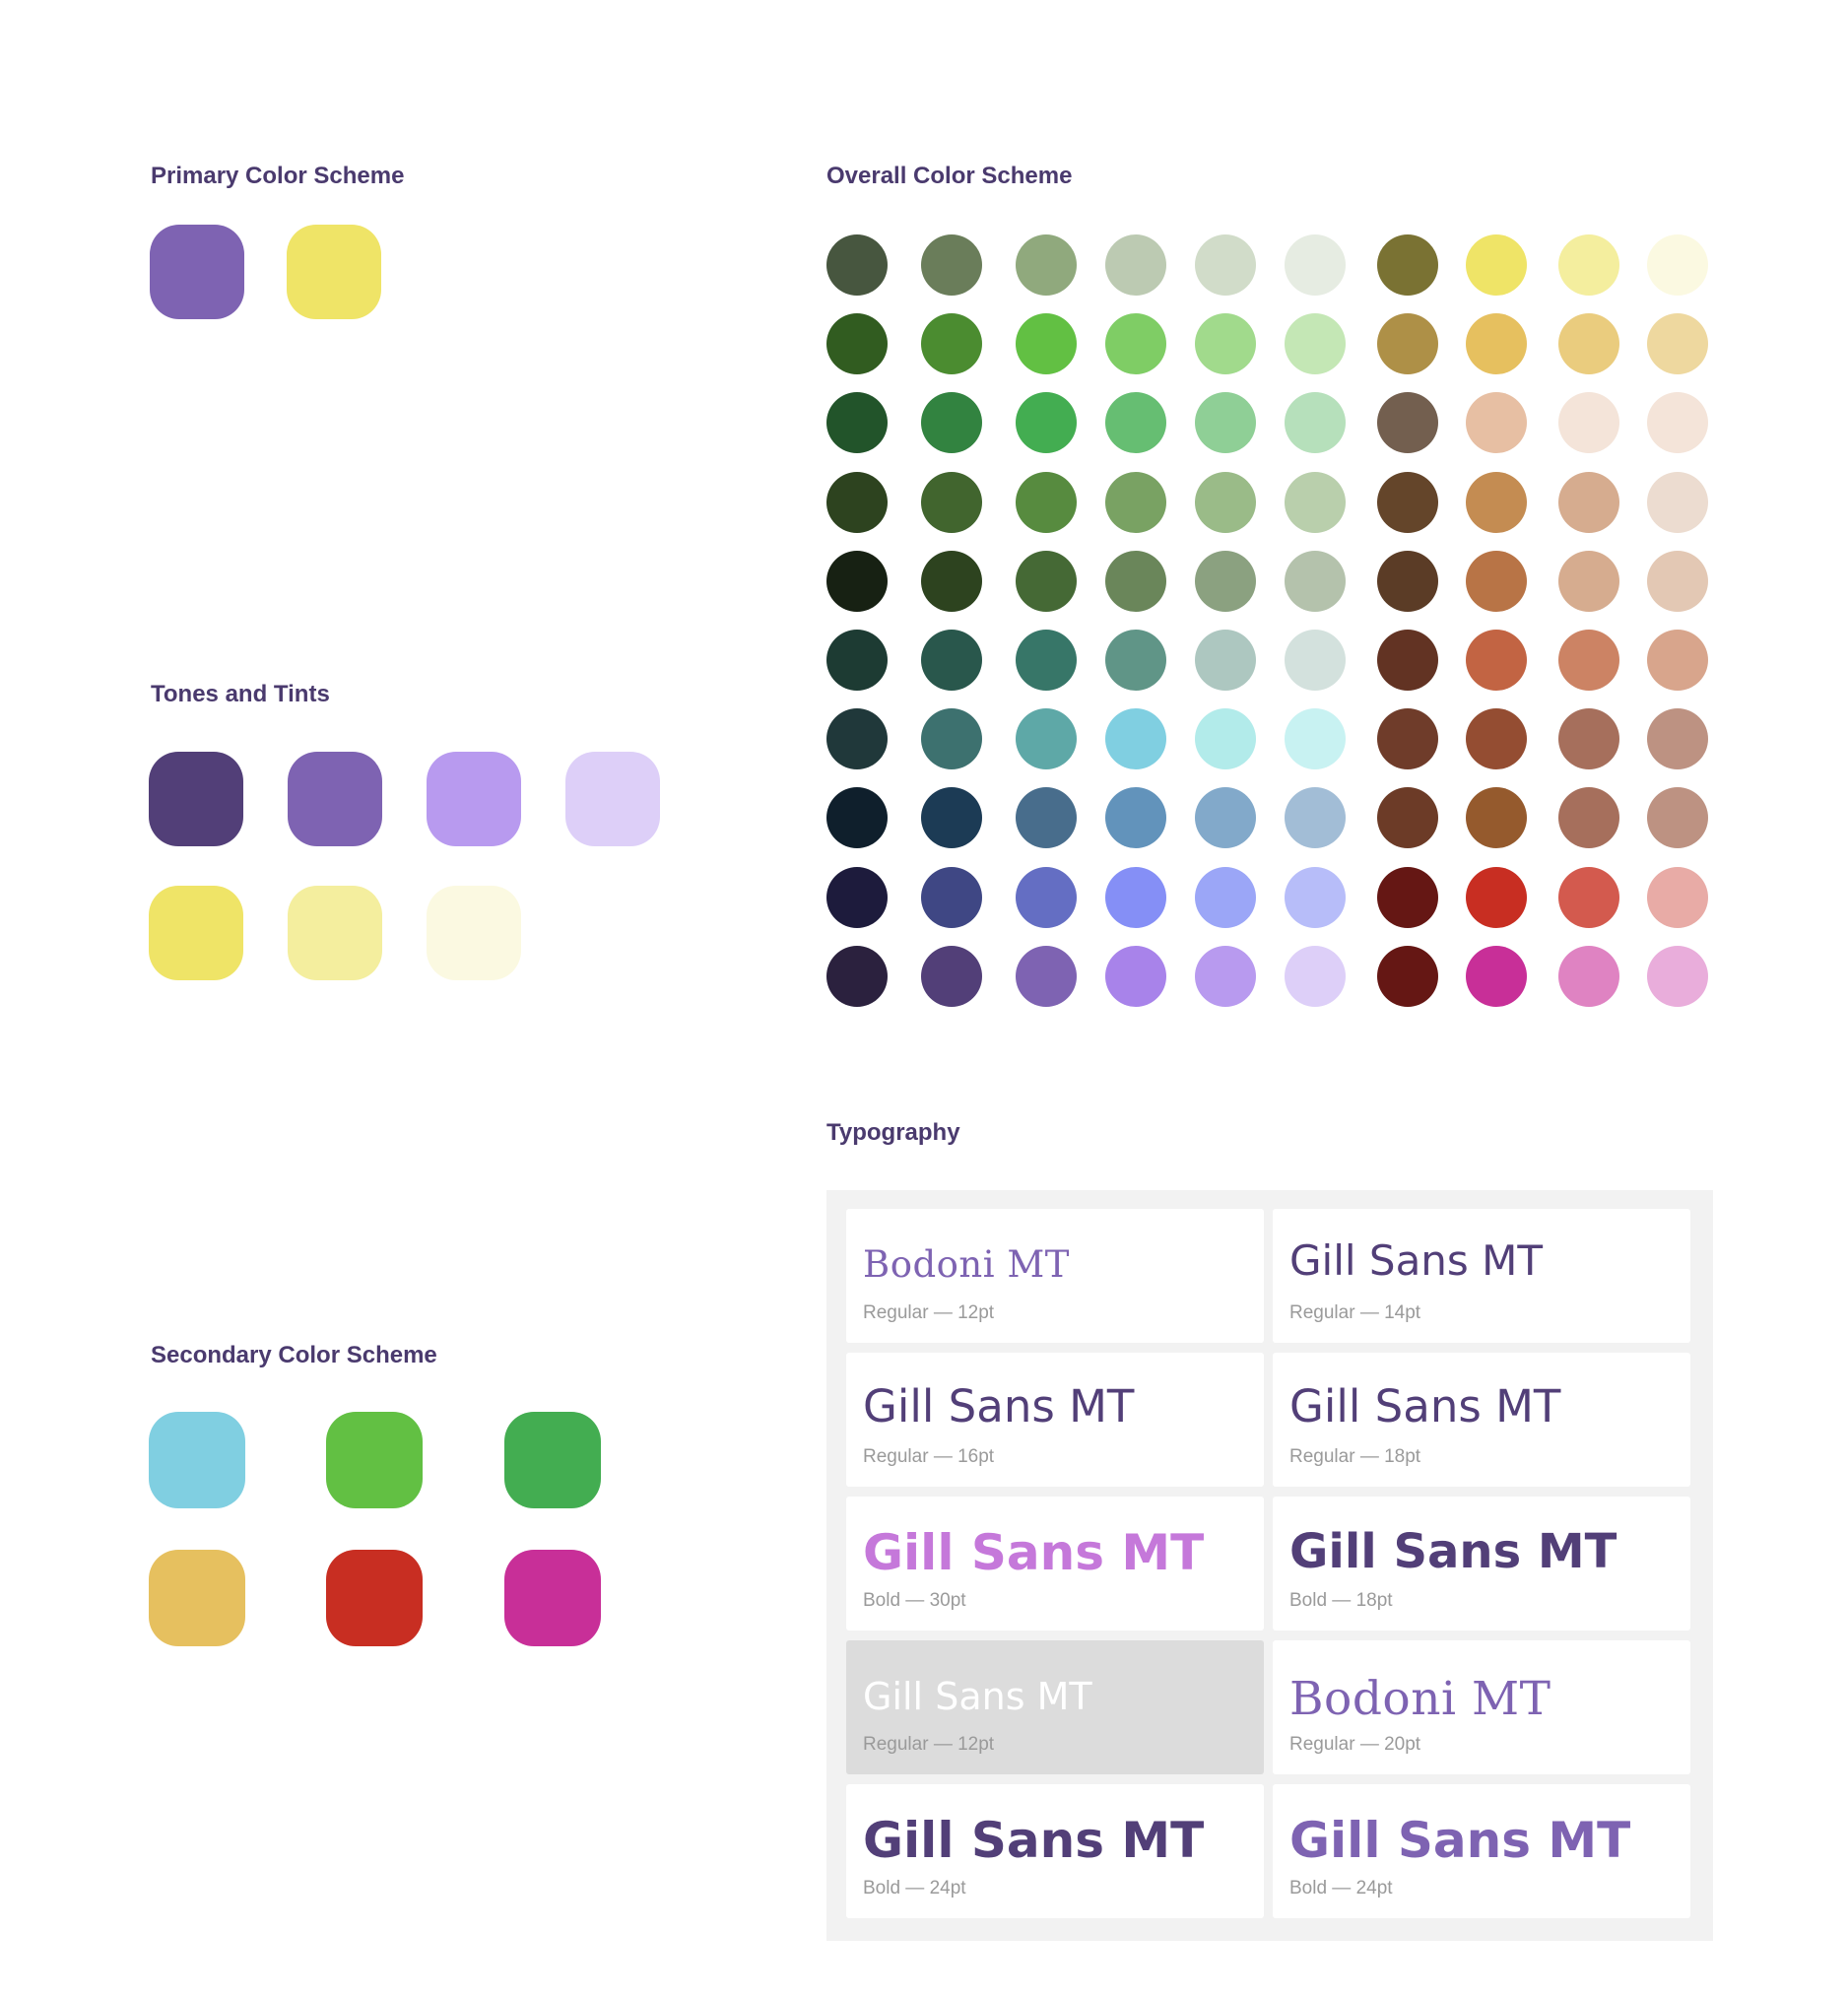 Image resolution: width=1848 pixels, height=1998 pixels. What do you see at coordinates (1341, 1600) in the screenshot?
I see `font-caption: Bold — 18pt` at bounding box center [1341, 1600].